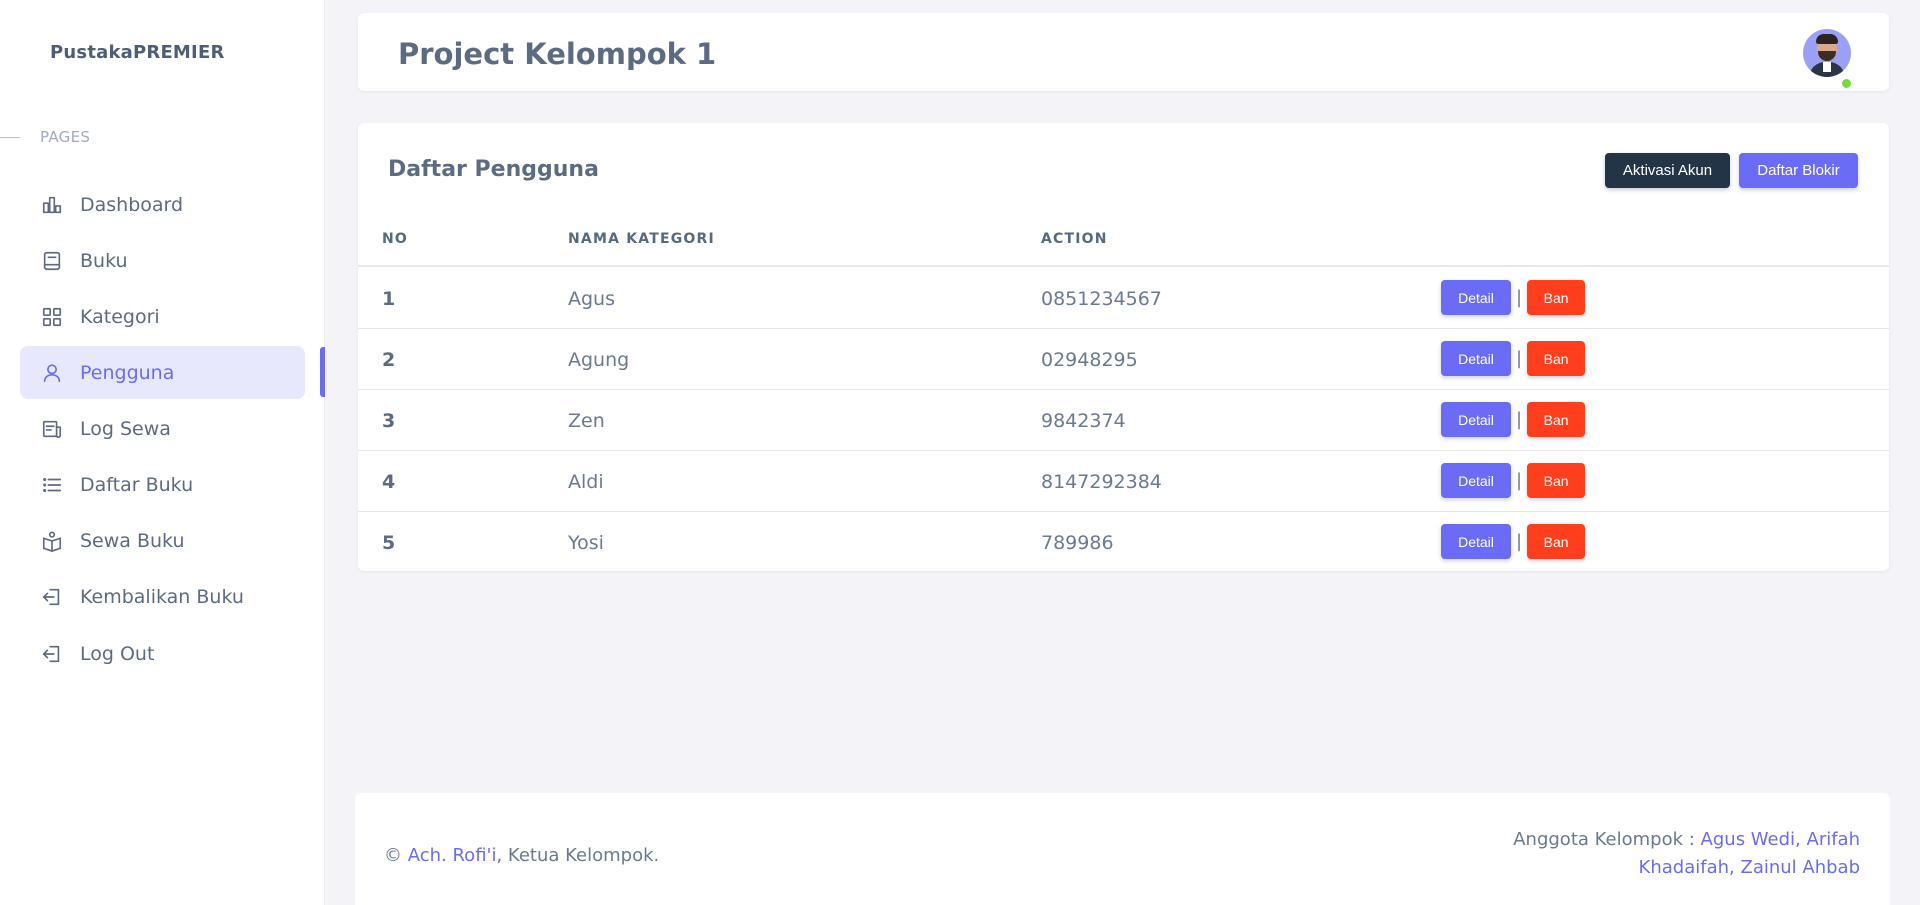 Image resolution: width=1920 pixels, height=905 pixels. I want to click on column-header-no: NO, so click(395, 239).